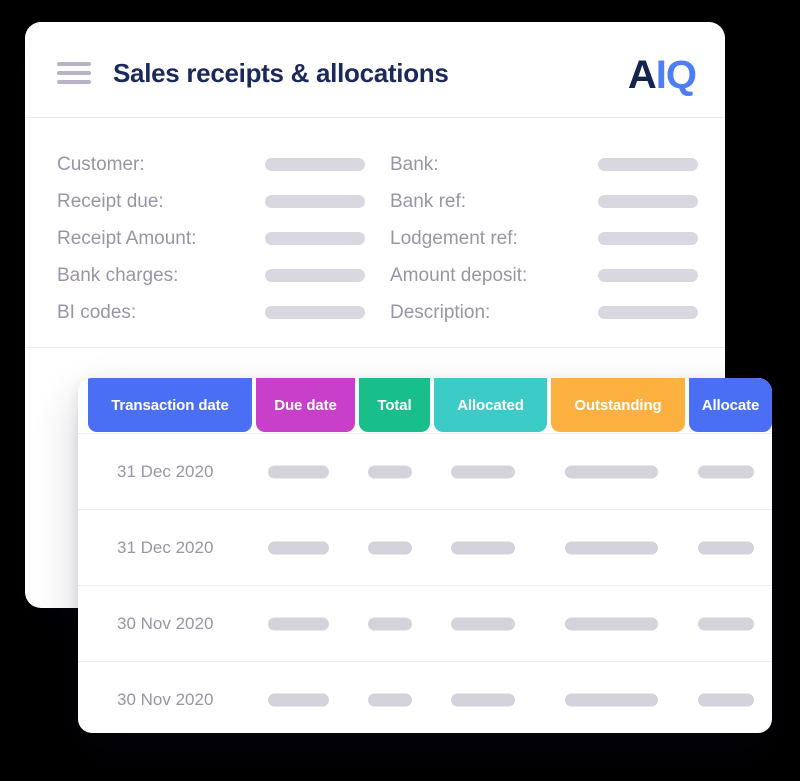 Image resolution: width=800 pixels, height=781 pixels. What do you see at coordinates (459, 275) in the screenshot?
I see `field-label: Amount deposit:` at bounding box center [459, 275].